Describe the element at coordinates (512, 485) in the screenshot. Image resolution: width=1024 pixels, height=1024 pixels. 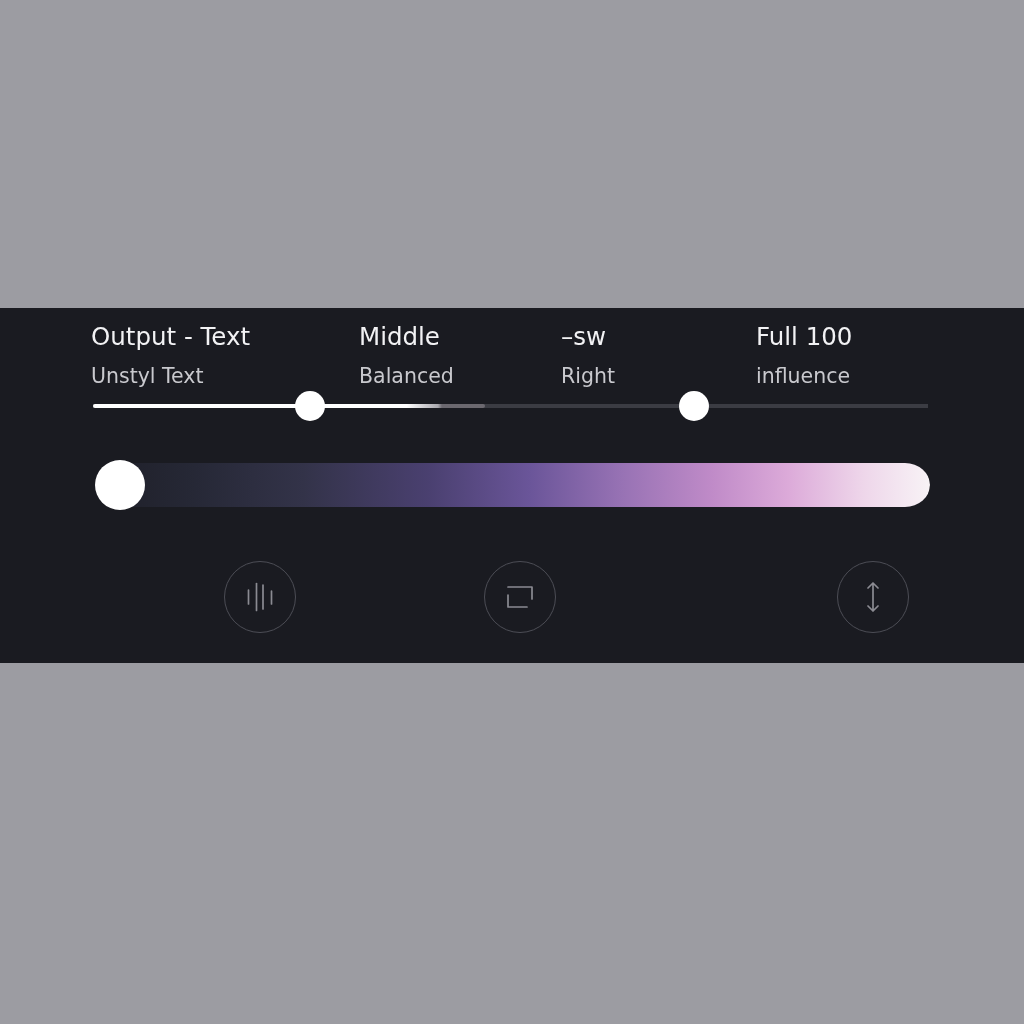
I see `gradient-slider-track` at that location.